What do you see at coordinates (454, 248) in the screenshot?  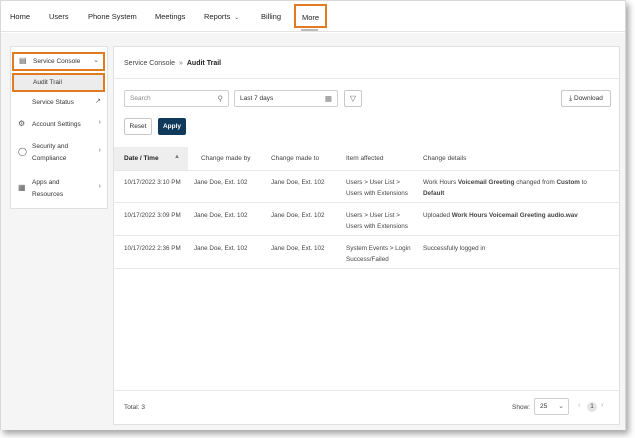 I see `cell-details: Successfully logged in` at bounding box center [454, 248].